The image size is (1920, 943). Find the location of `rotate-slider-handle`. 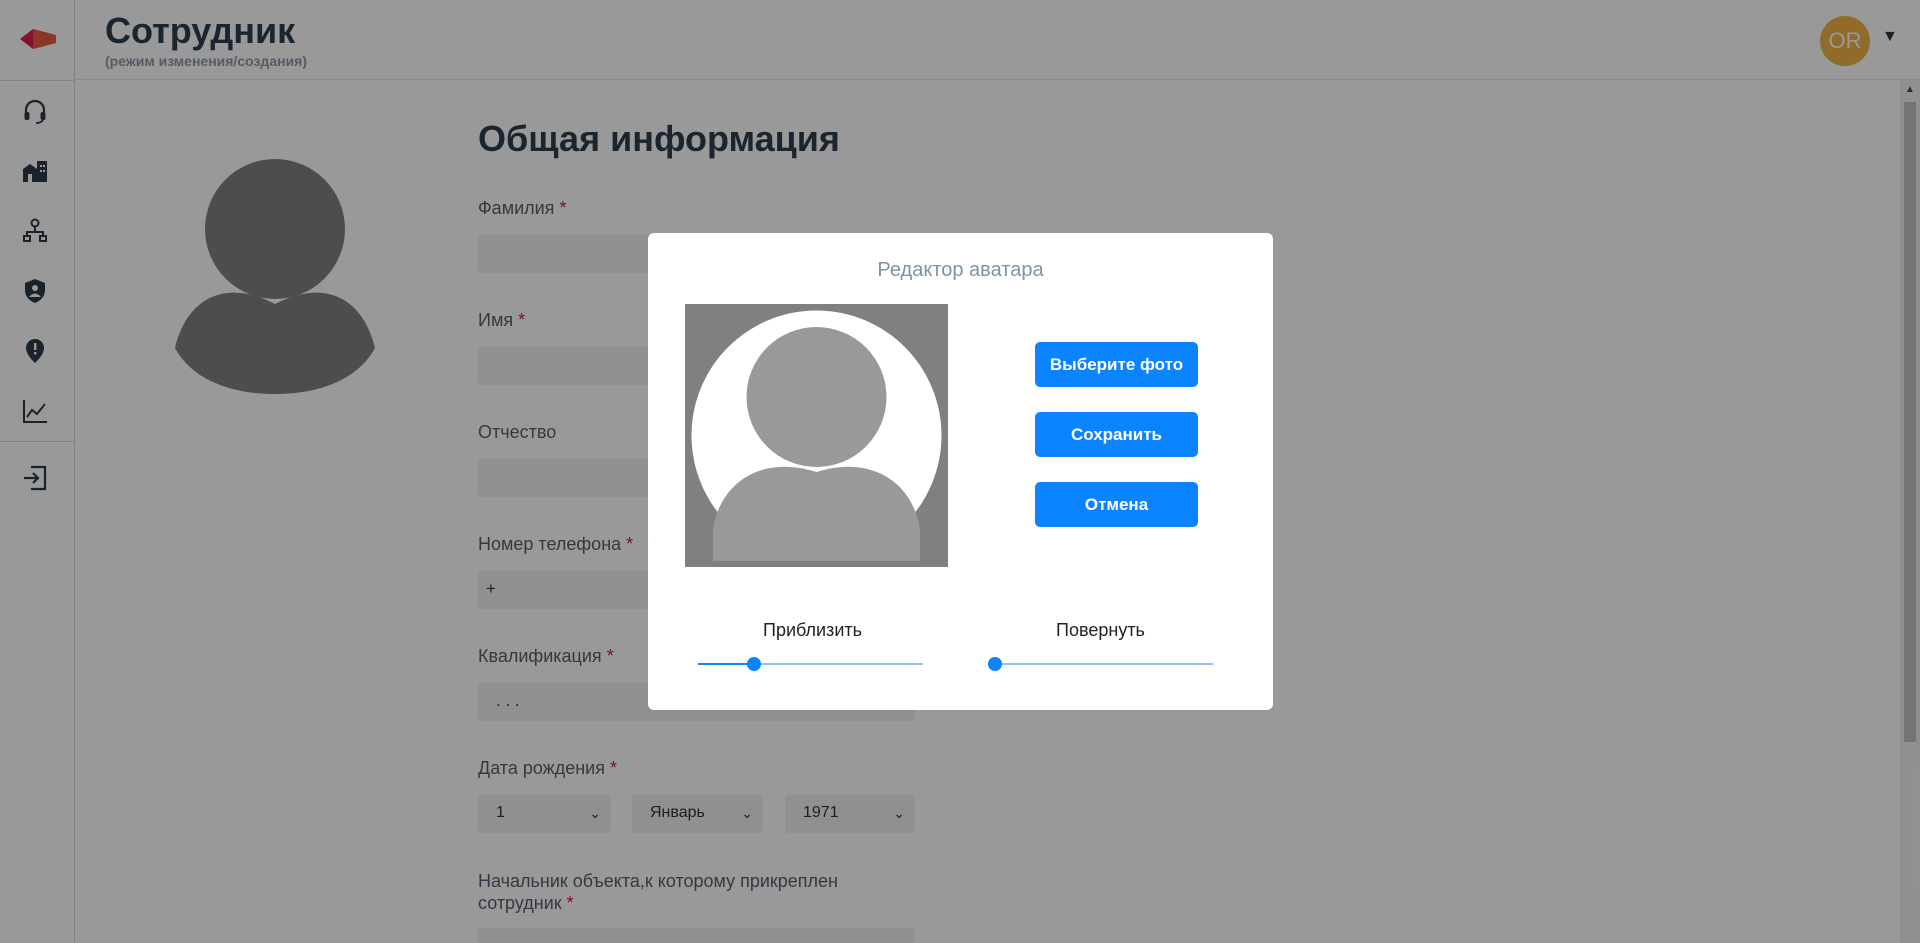

rotate-slider-handle is located at coordinates (995, 664).